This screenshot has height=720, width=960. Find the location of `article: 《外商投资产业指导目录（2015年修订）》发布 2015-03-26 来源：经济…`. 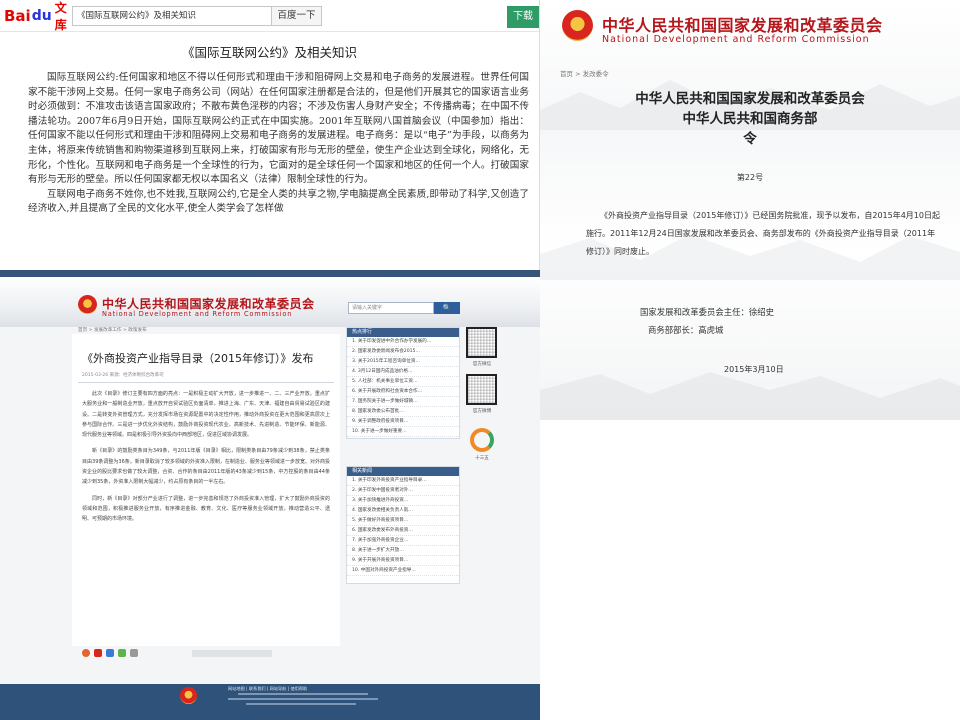

article: 《外商投资产业指导目录（2015年修订）》发布 2015-03-26 来源：经济… is located at coordinates (206, 490).